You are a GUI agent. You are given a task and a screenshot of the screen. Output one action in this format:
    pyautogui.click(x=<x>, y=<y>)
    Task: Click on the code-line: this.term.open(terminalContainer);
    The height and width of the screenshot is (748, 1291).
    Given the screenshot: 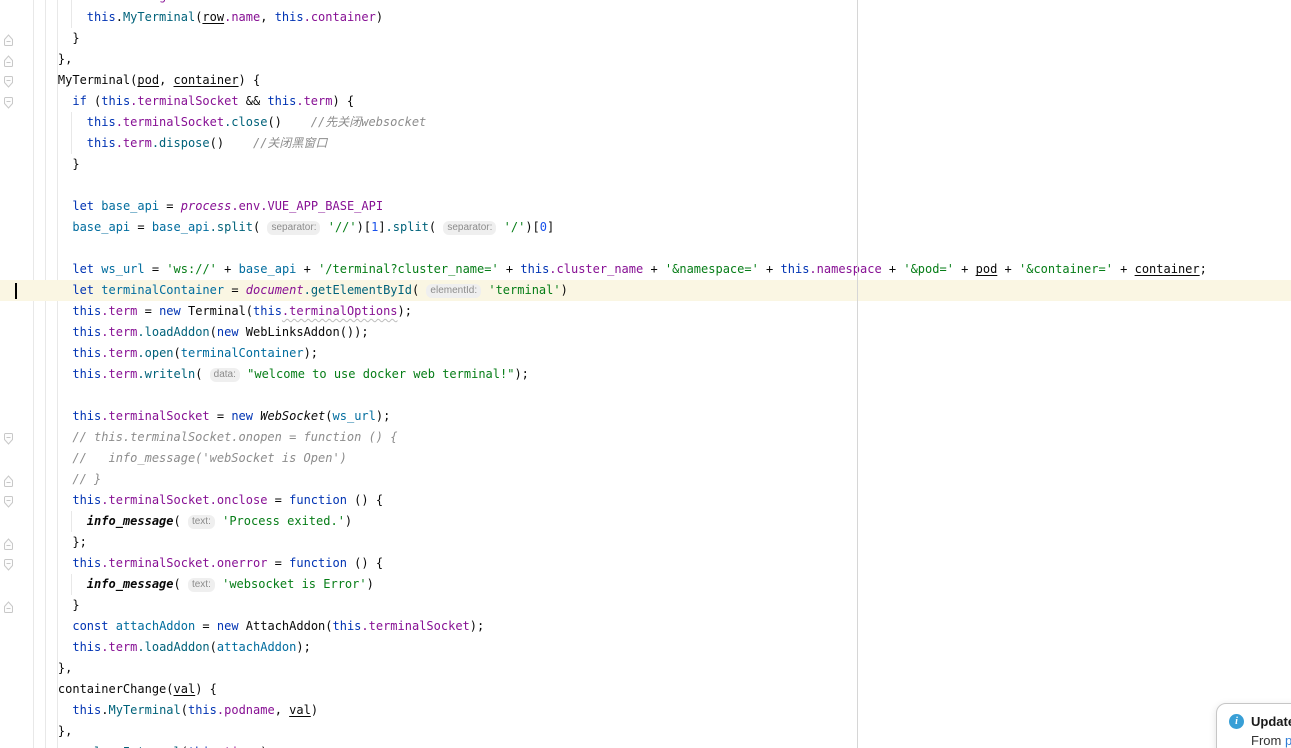 What is the action you would take?
    pyautogui.click(x=645, y=353)
    